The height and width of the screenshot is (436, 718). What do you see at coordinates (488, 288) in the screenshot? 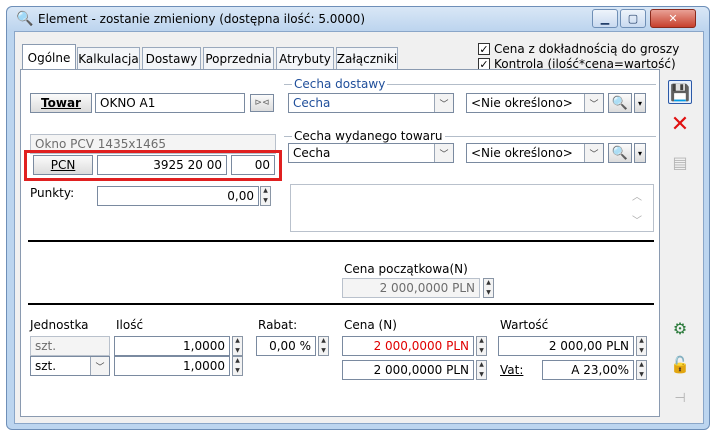
I see `cena-poczatkowa-spinner: ▲ ▼` at bounding box center [488, 288].